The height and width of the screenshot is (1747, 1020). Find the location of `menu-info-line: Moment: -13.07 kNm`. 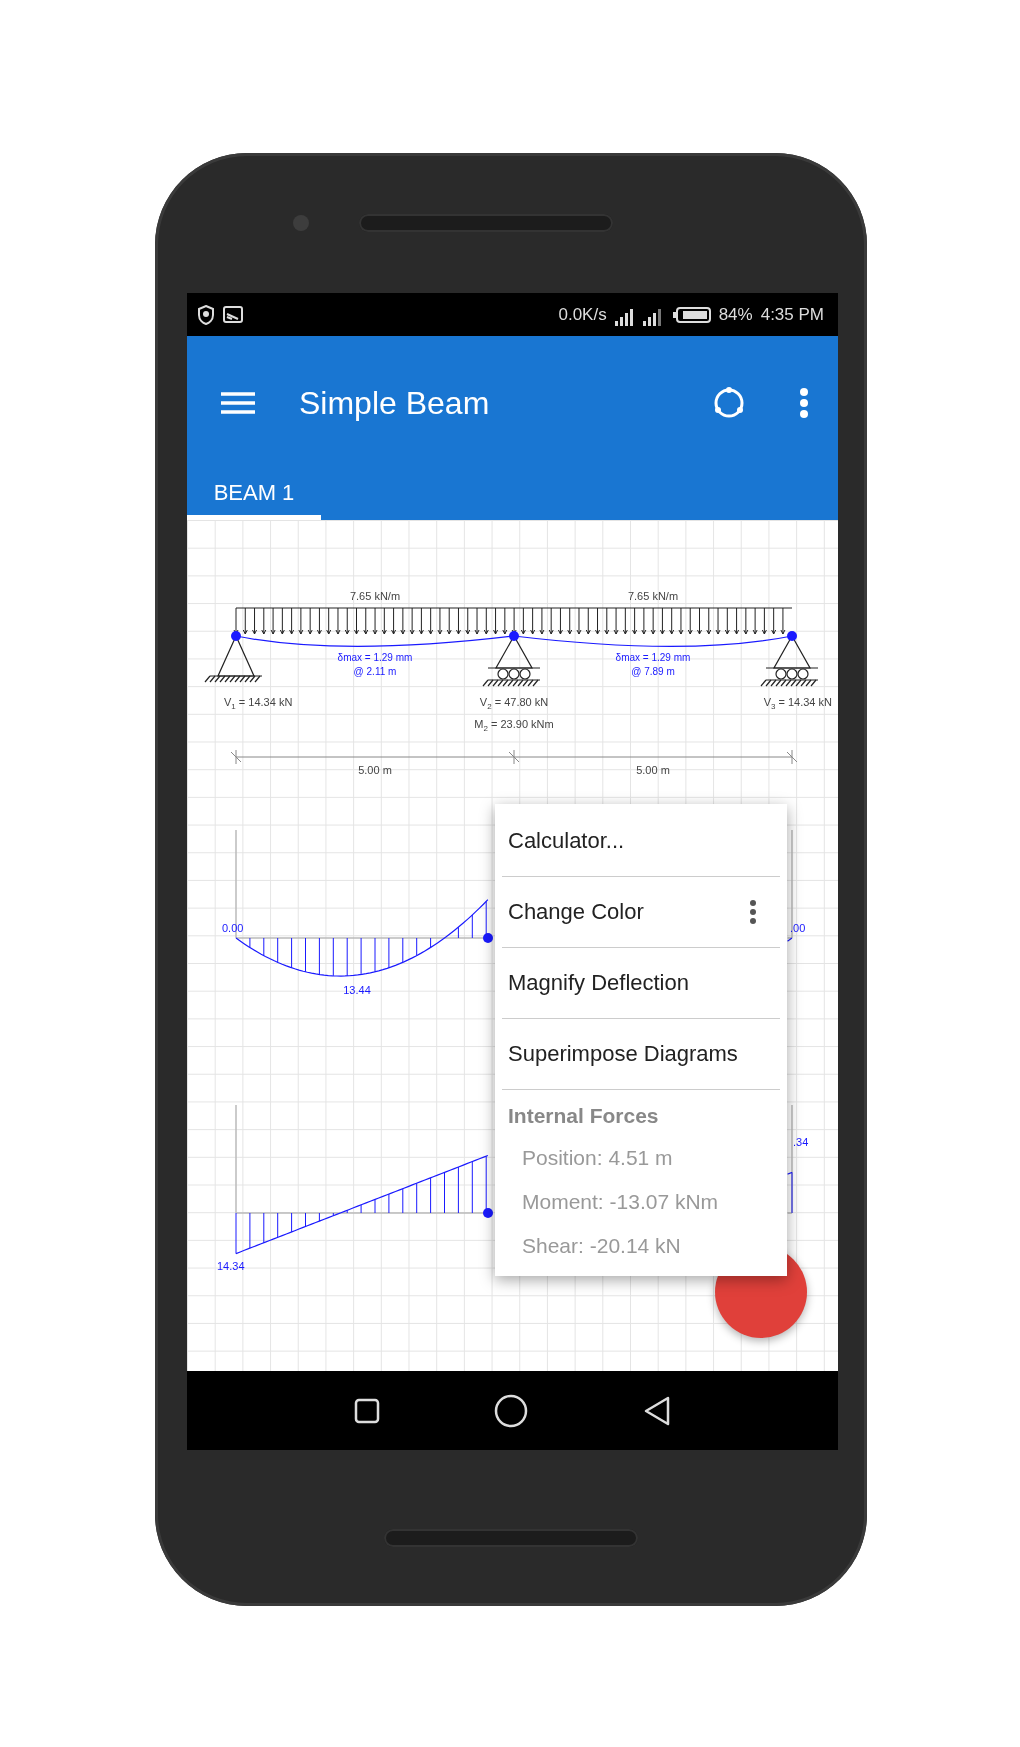

menu-info-line: Moment: -13.07 kNm is located at coordinates (620, 1202).